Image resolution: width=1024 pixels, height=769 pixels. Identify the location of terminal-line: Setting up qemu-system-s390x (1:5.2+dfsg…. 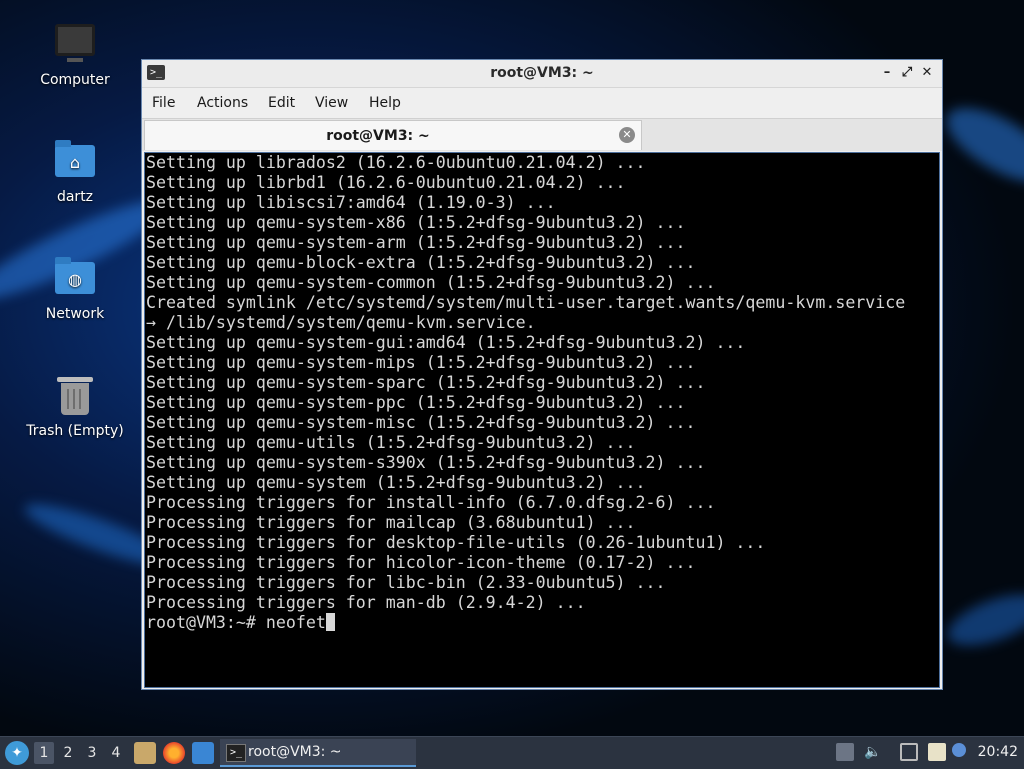
(426, 462).